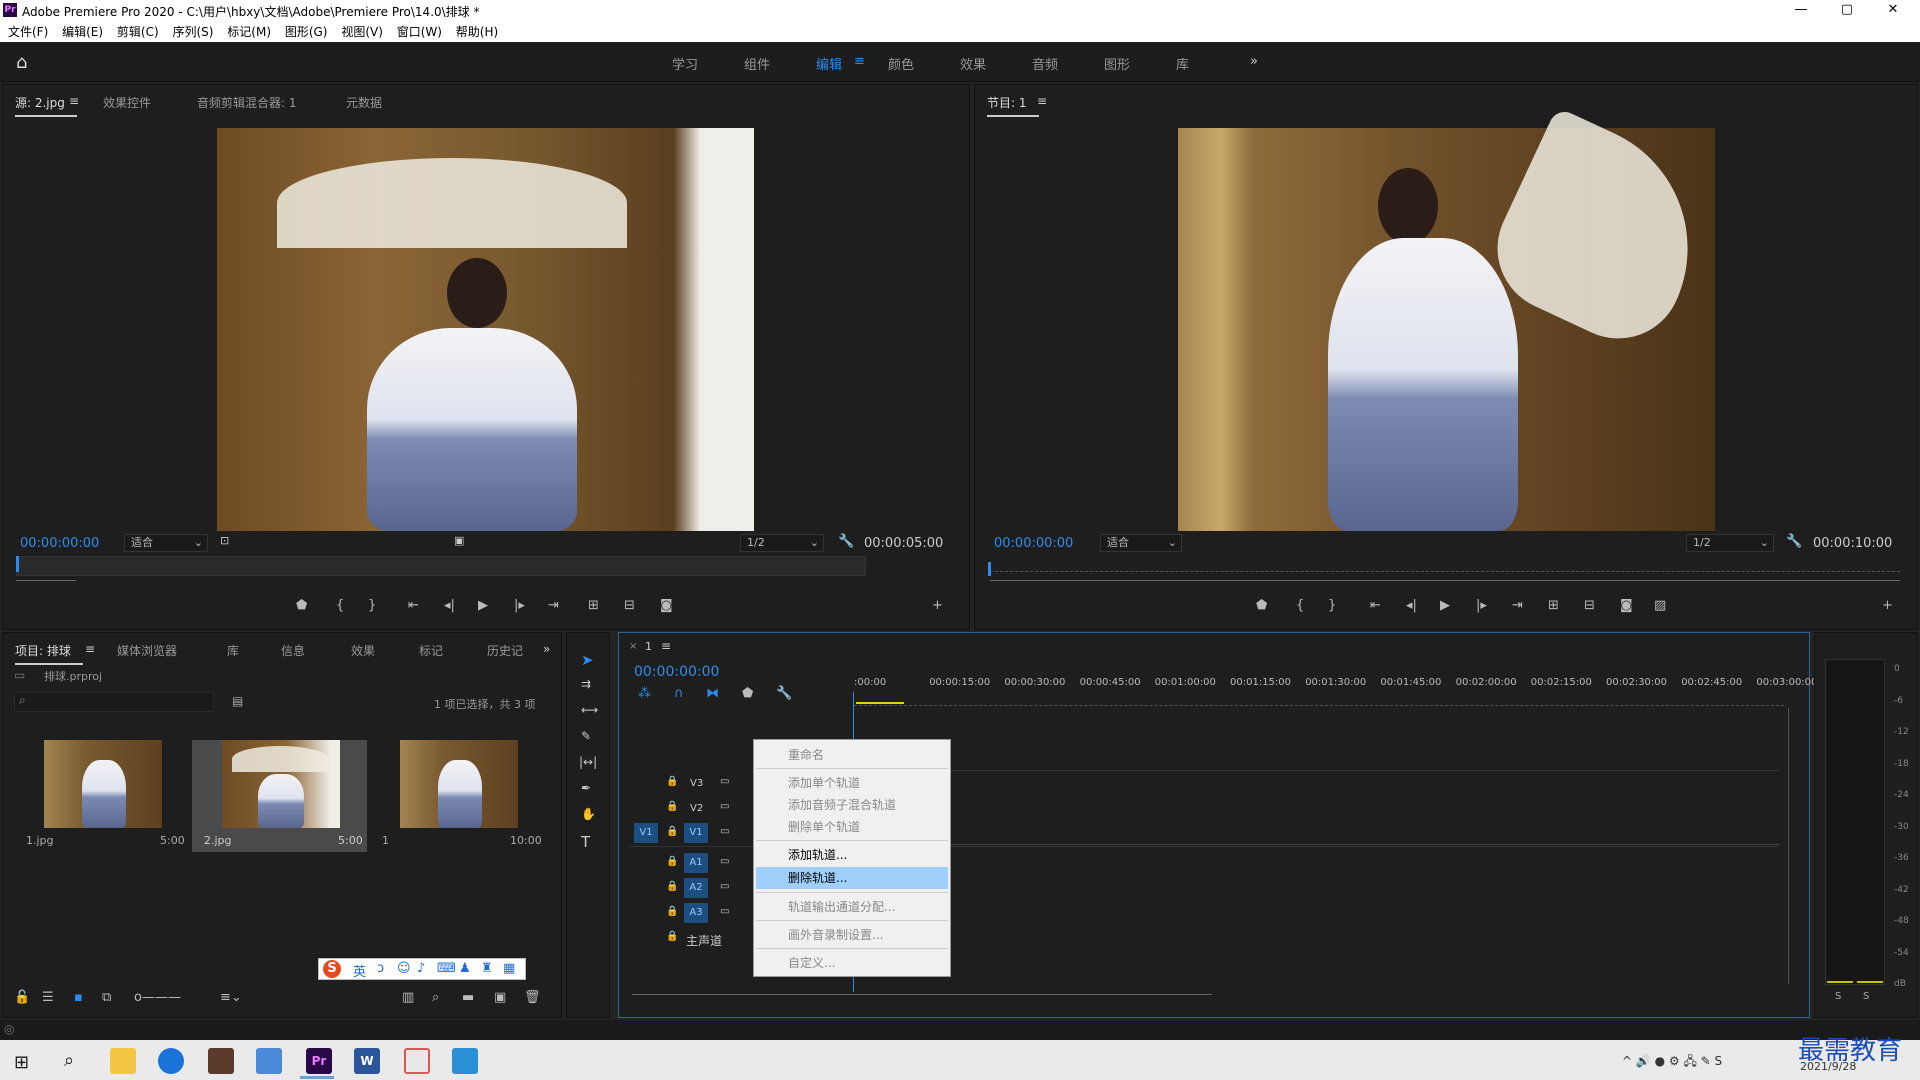 The width and height of the screenshot is (1920, 1080). What do you see at coordinates (1254, 61) in the screenshot?
I see `workspace-more-icon: »` at bounding box center [1254, 61].